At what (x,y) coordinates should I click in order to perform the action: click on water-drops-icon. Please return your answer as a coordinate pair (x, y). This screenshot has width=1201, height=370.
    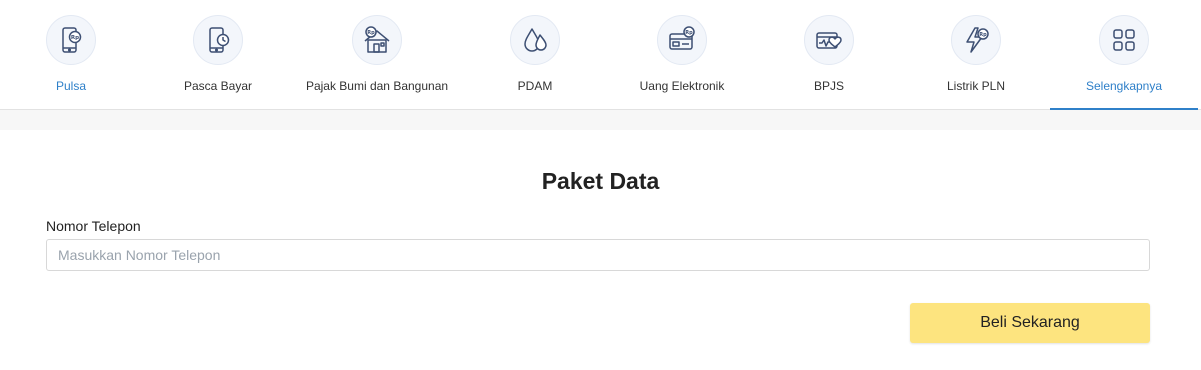
    Looking at the image, I should click on (535, 40).